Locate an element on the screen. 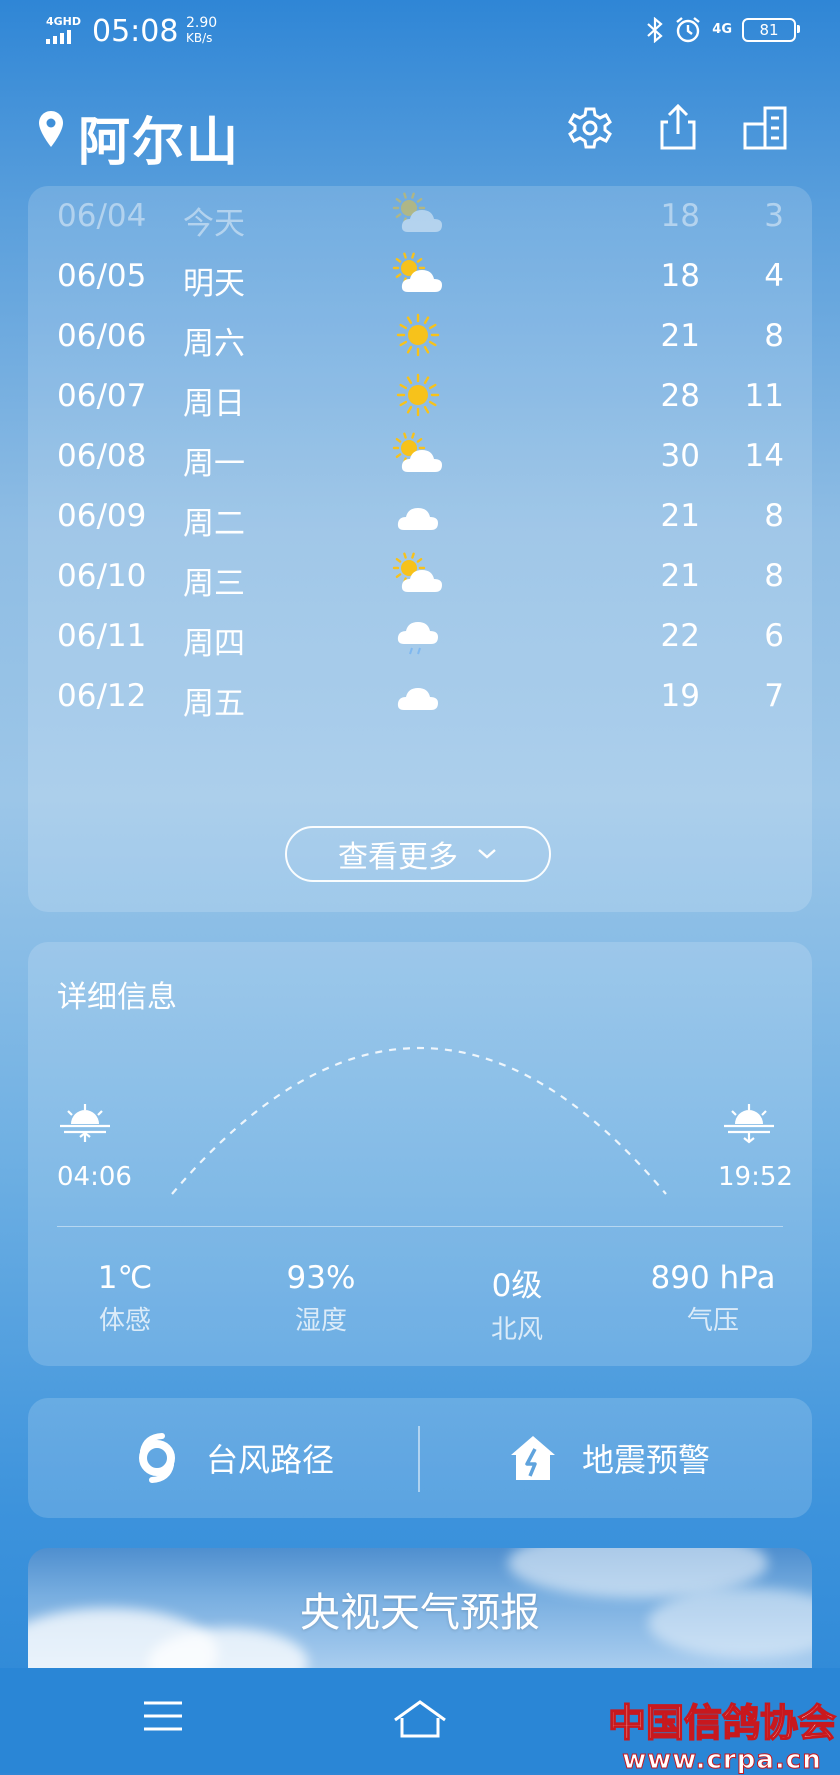  wind-stat: 0级 北风 is located at coordinates (517, 1303).